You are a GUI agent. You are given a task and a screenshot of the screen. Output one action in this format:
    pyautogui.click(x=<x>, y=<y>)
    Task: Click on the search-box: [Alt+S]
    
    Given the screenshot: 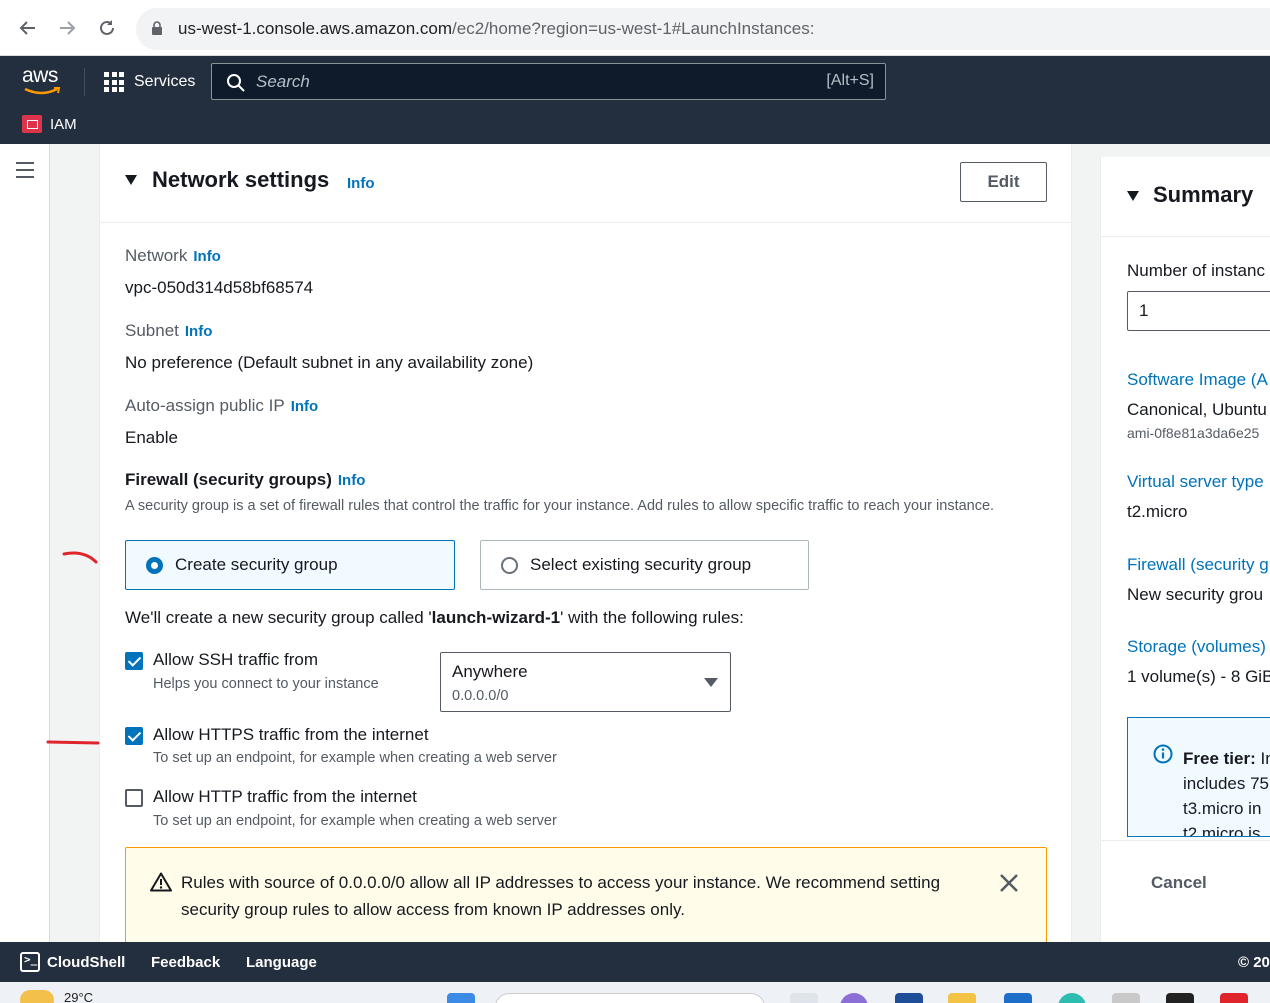 What is the action you would take?
    pyautogui.click(x=548, y=81)
    